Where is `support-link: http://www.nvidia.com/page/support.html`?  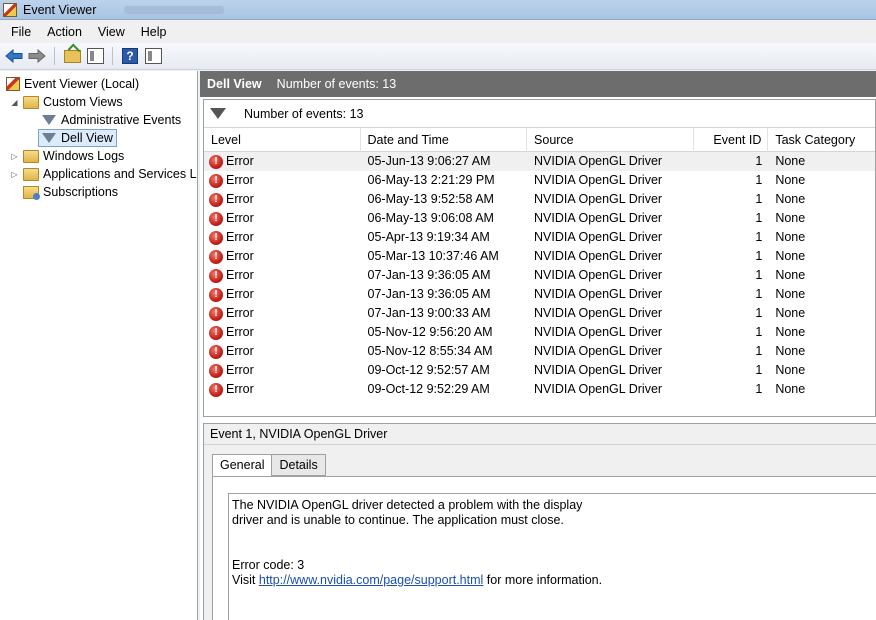 support-link: http://www.nvidia.com/page/support.html is located at coordinates (371, 580).